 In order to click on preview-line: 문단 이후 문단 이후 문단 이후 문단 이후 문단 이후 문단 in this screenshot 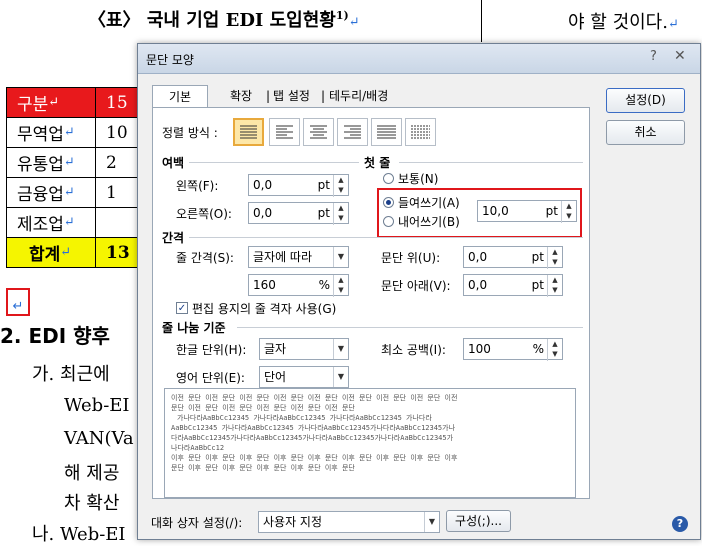, I will do `click(263, 468)`.